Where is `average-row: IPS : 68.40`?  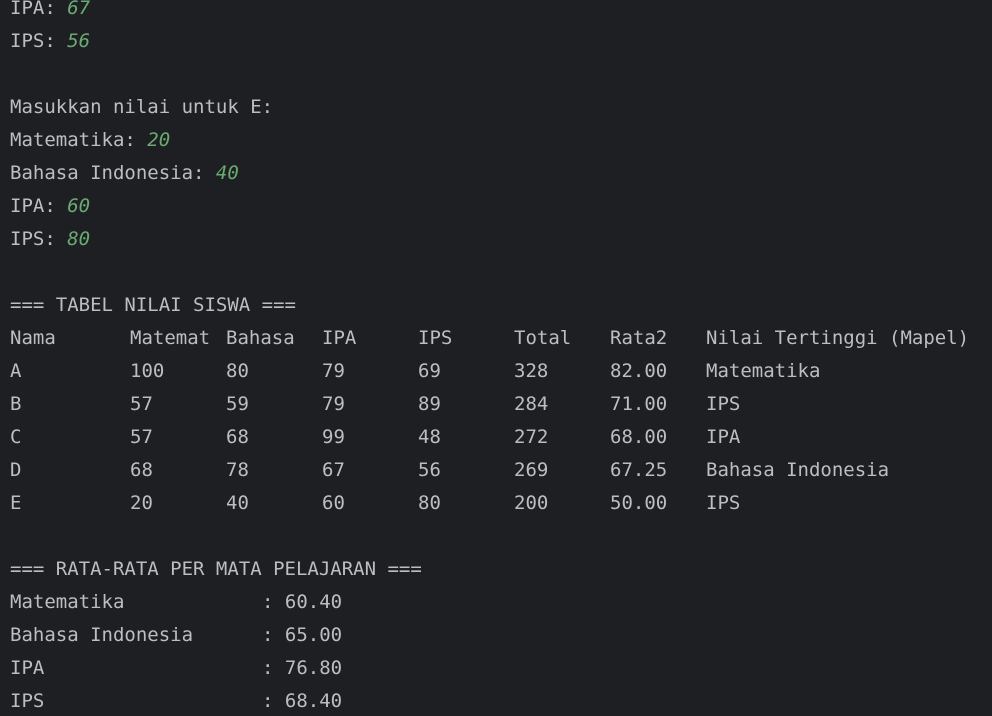
average-row: IPS : 68.40 is located at coordinates (176, 700).